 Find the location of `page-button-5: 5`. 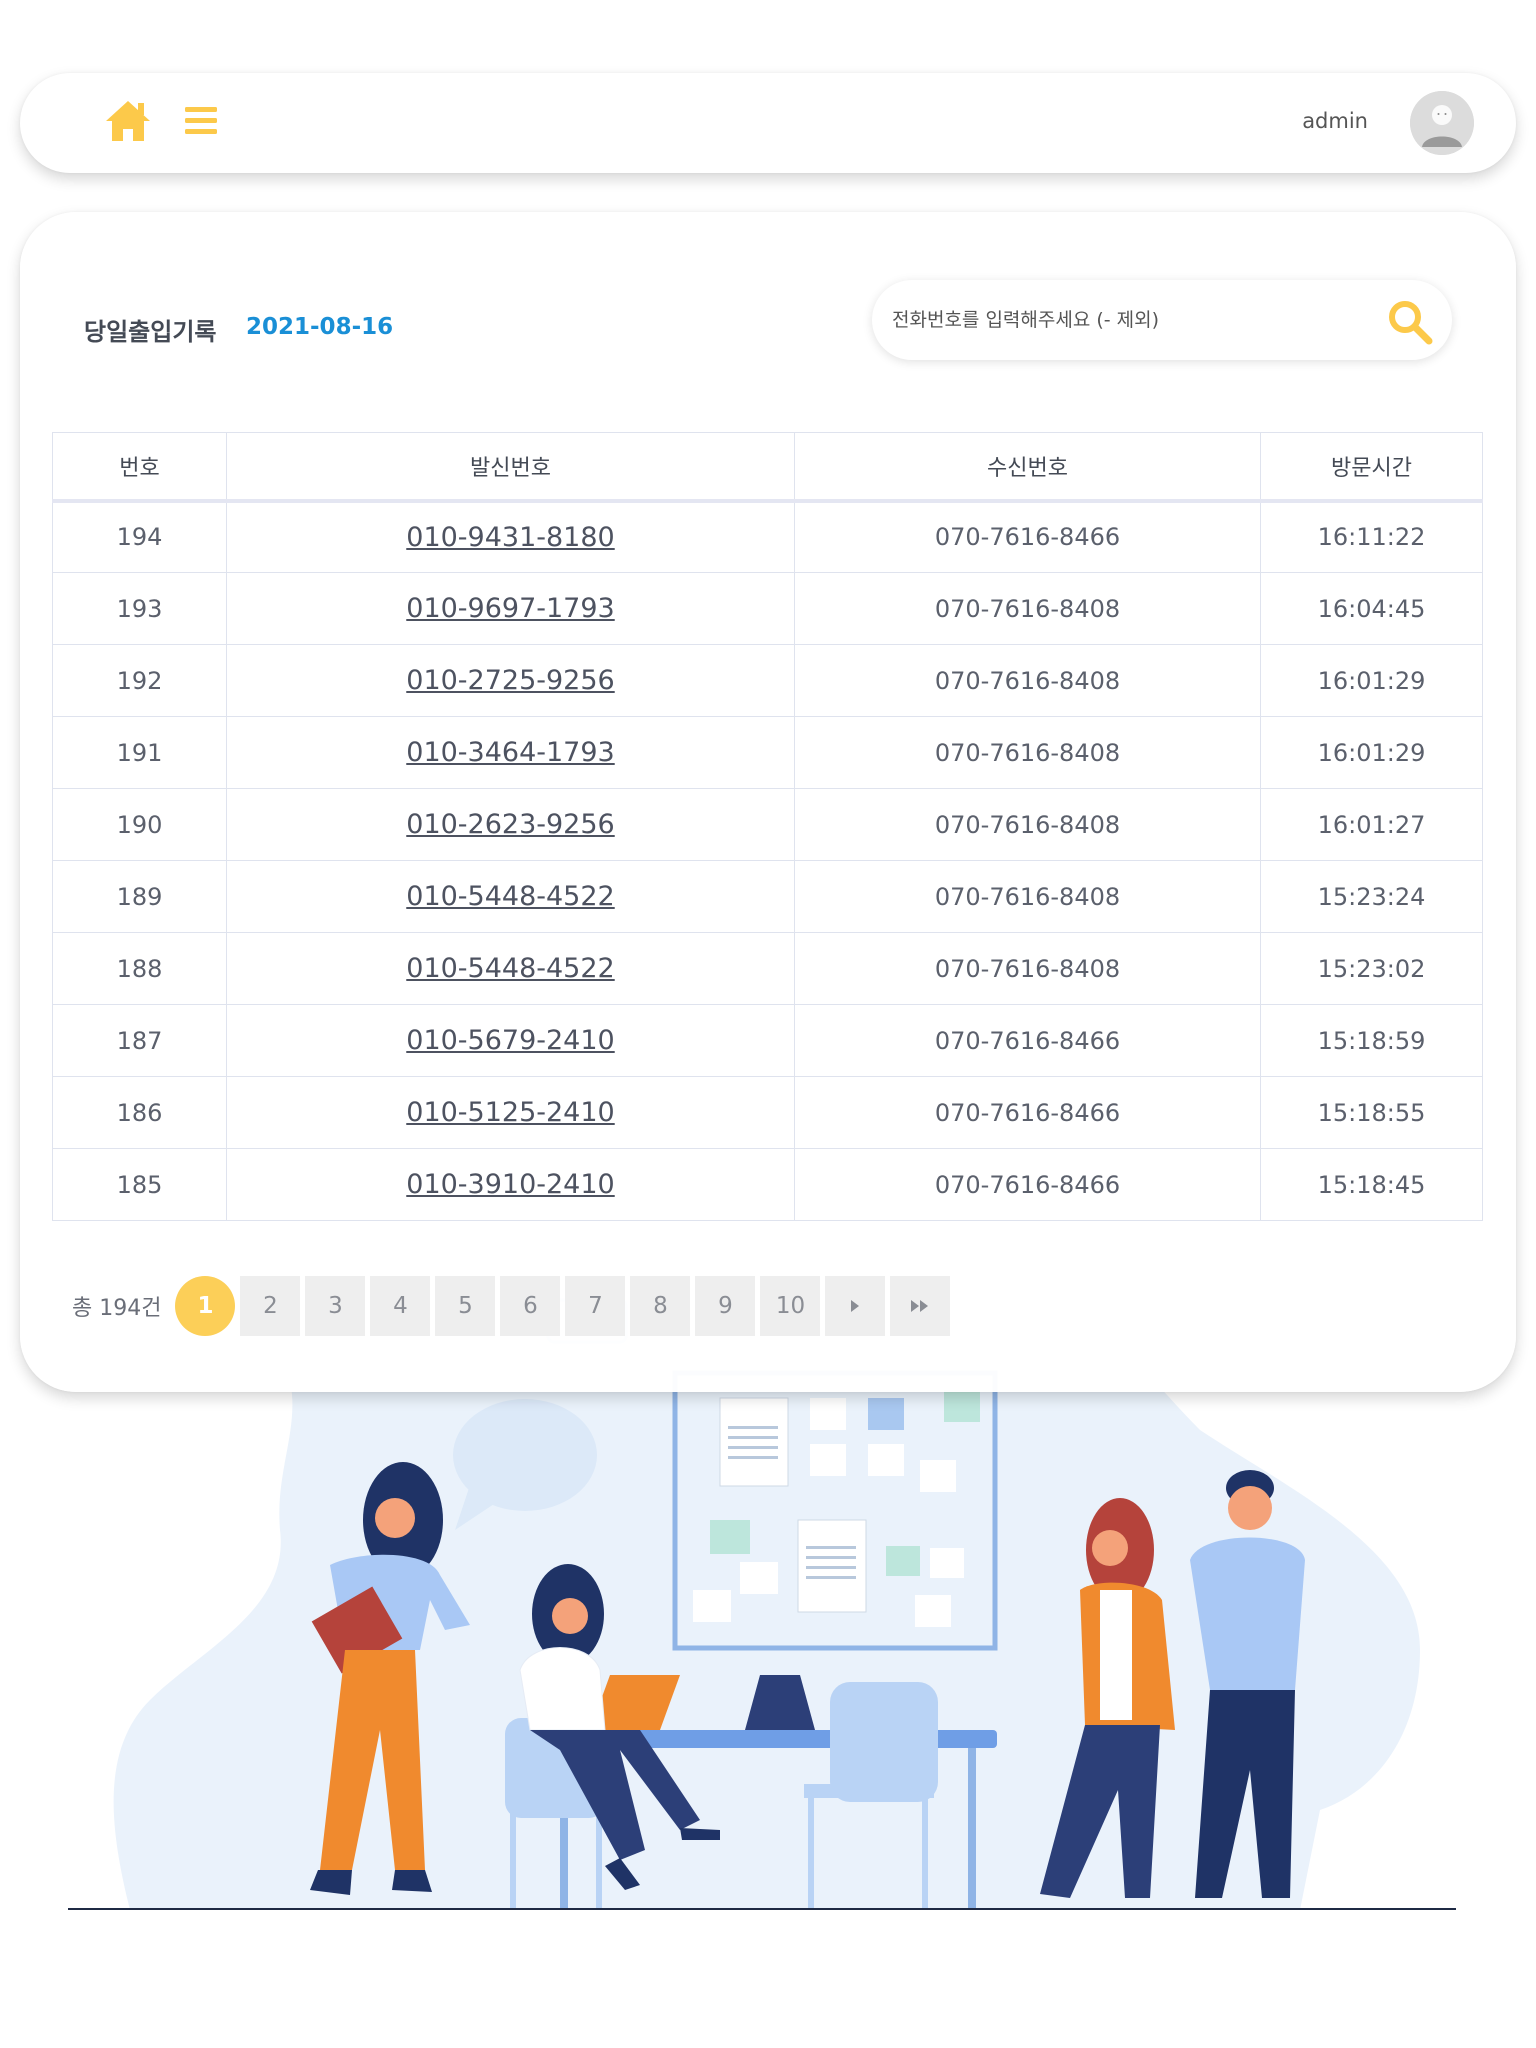

page-button-5: 5 is located at coordinates (465, 1306).